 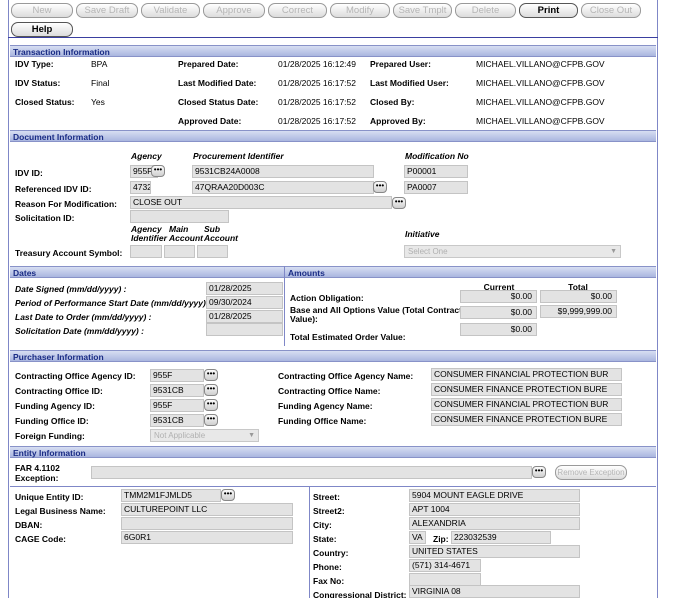 What do you see at coordinates (42, 10) in the screenshot?
I see `new-button: New` at bounding box center [42, 10].